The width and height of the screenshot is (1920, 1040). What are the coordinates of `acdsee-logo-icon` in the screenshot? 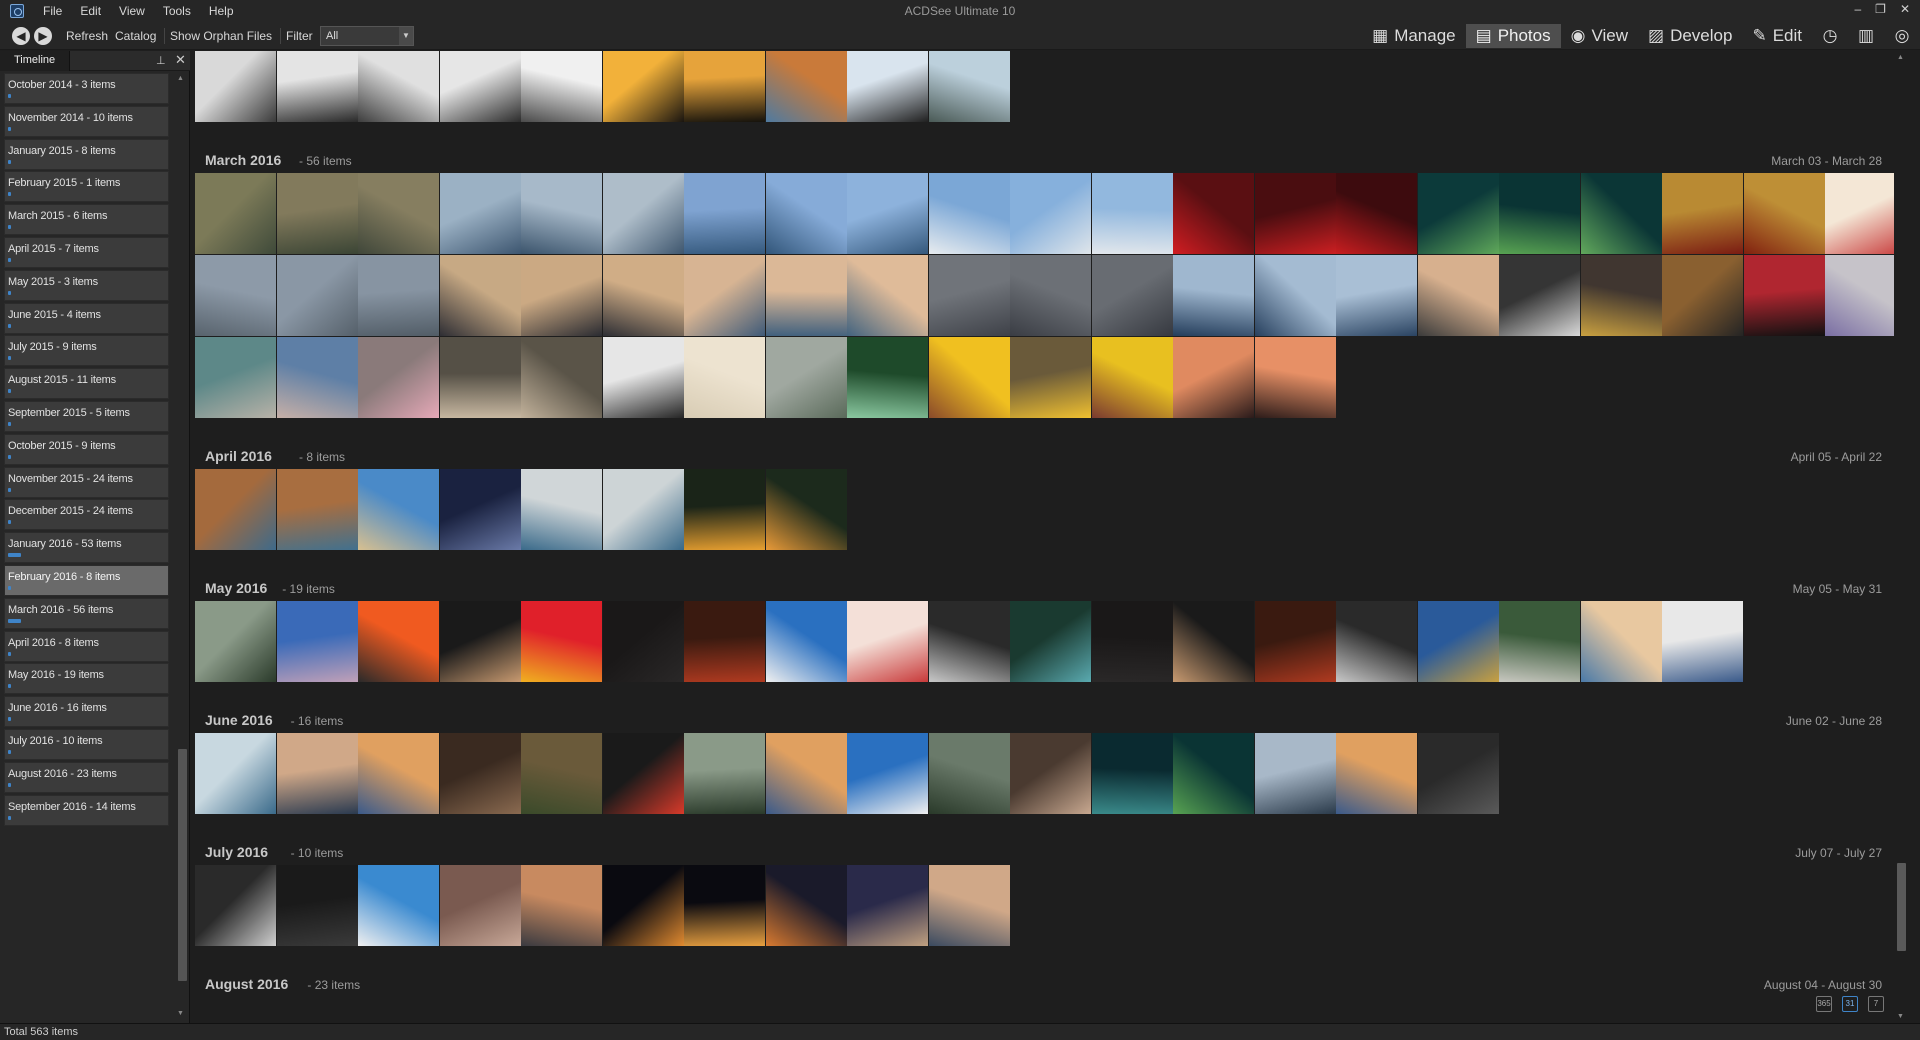 It's located at (17, 11).